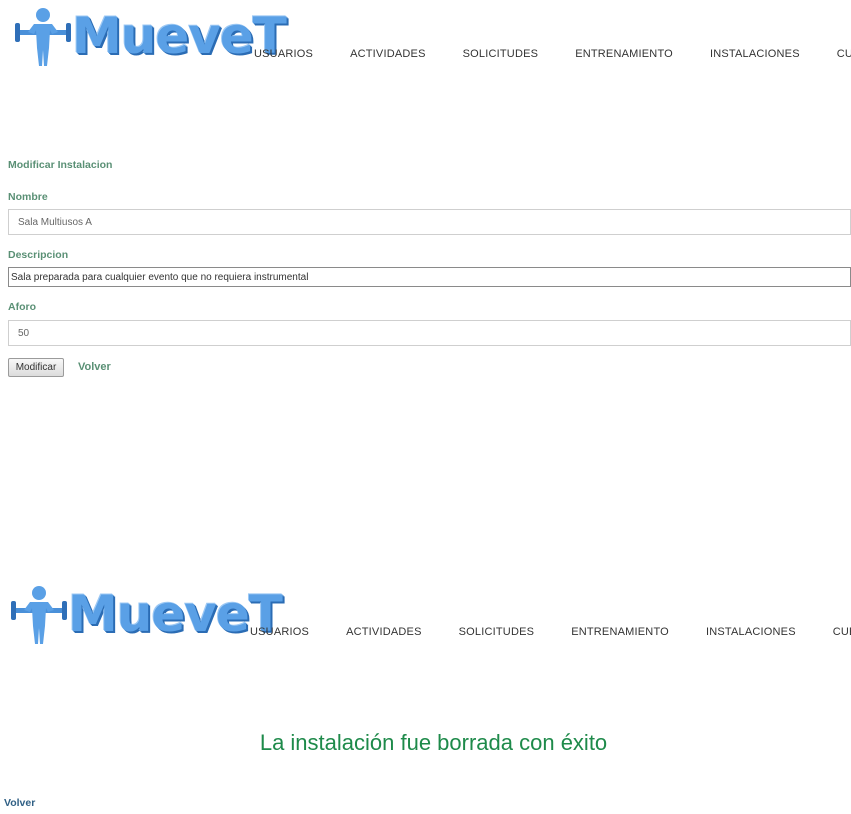 This screenshot has height=814, width=851. What do you see at coordinates (19, 803) in the screenshot?
I see `volver-link-2: Volver` at bounding box center [19, 803].